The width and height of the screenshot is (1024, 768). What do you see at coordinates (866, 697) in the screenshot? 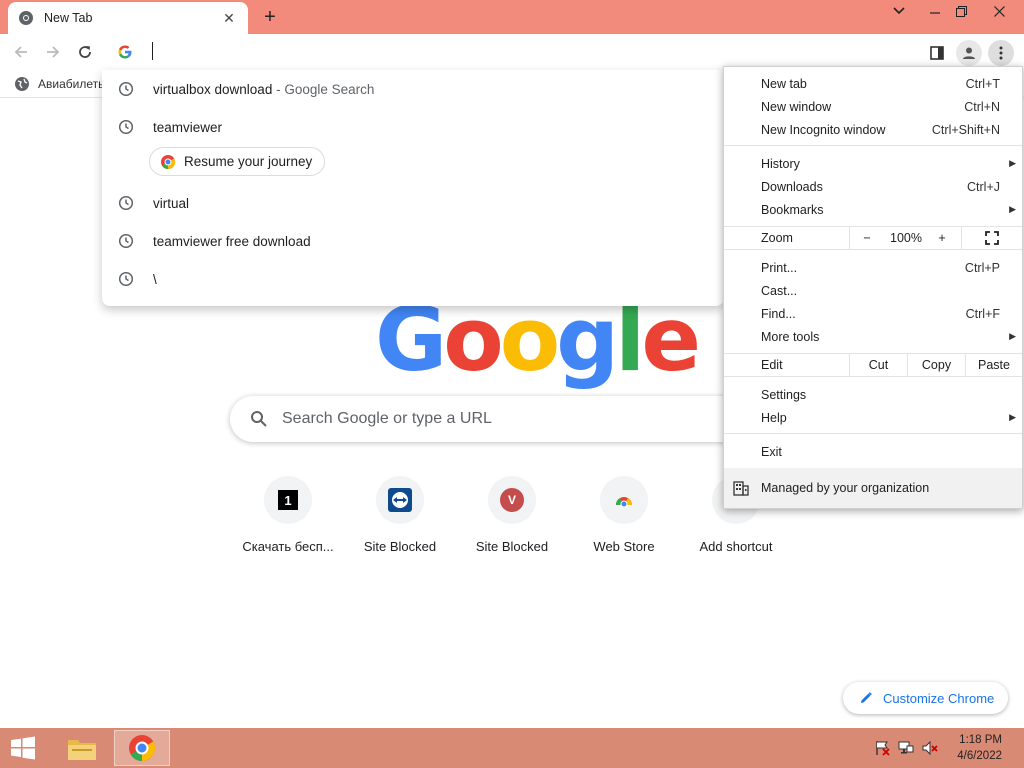
I see `pencil-icon` at bounding box center [866, 697].